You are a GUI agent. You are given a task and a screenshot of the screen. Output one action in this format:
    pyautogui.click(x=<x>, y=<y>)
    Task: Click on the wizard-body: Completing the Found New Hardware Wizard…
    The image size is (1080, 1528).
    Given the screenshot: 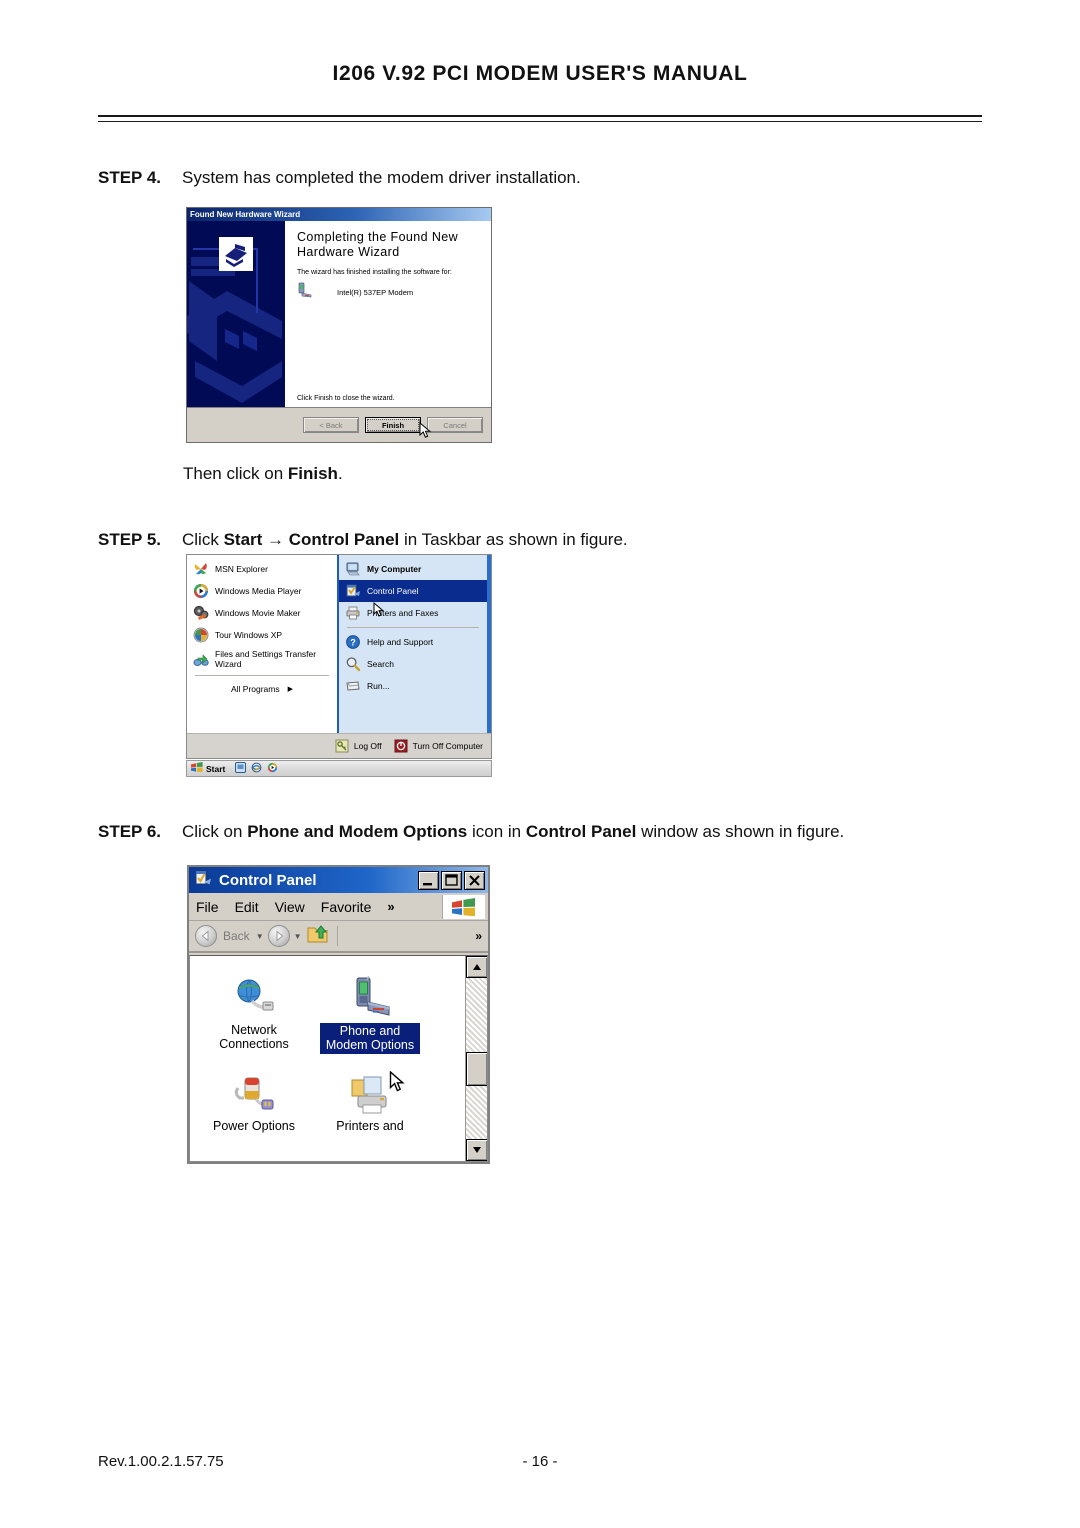 What is the action you would take?
    pyautogui.click(x=339, y=314)
    